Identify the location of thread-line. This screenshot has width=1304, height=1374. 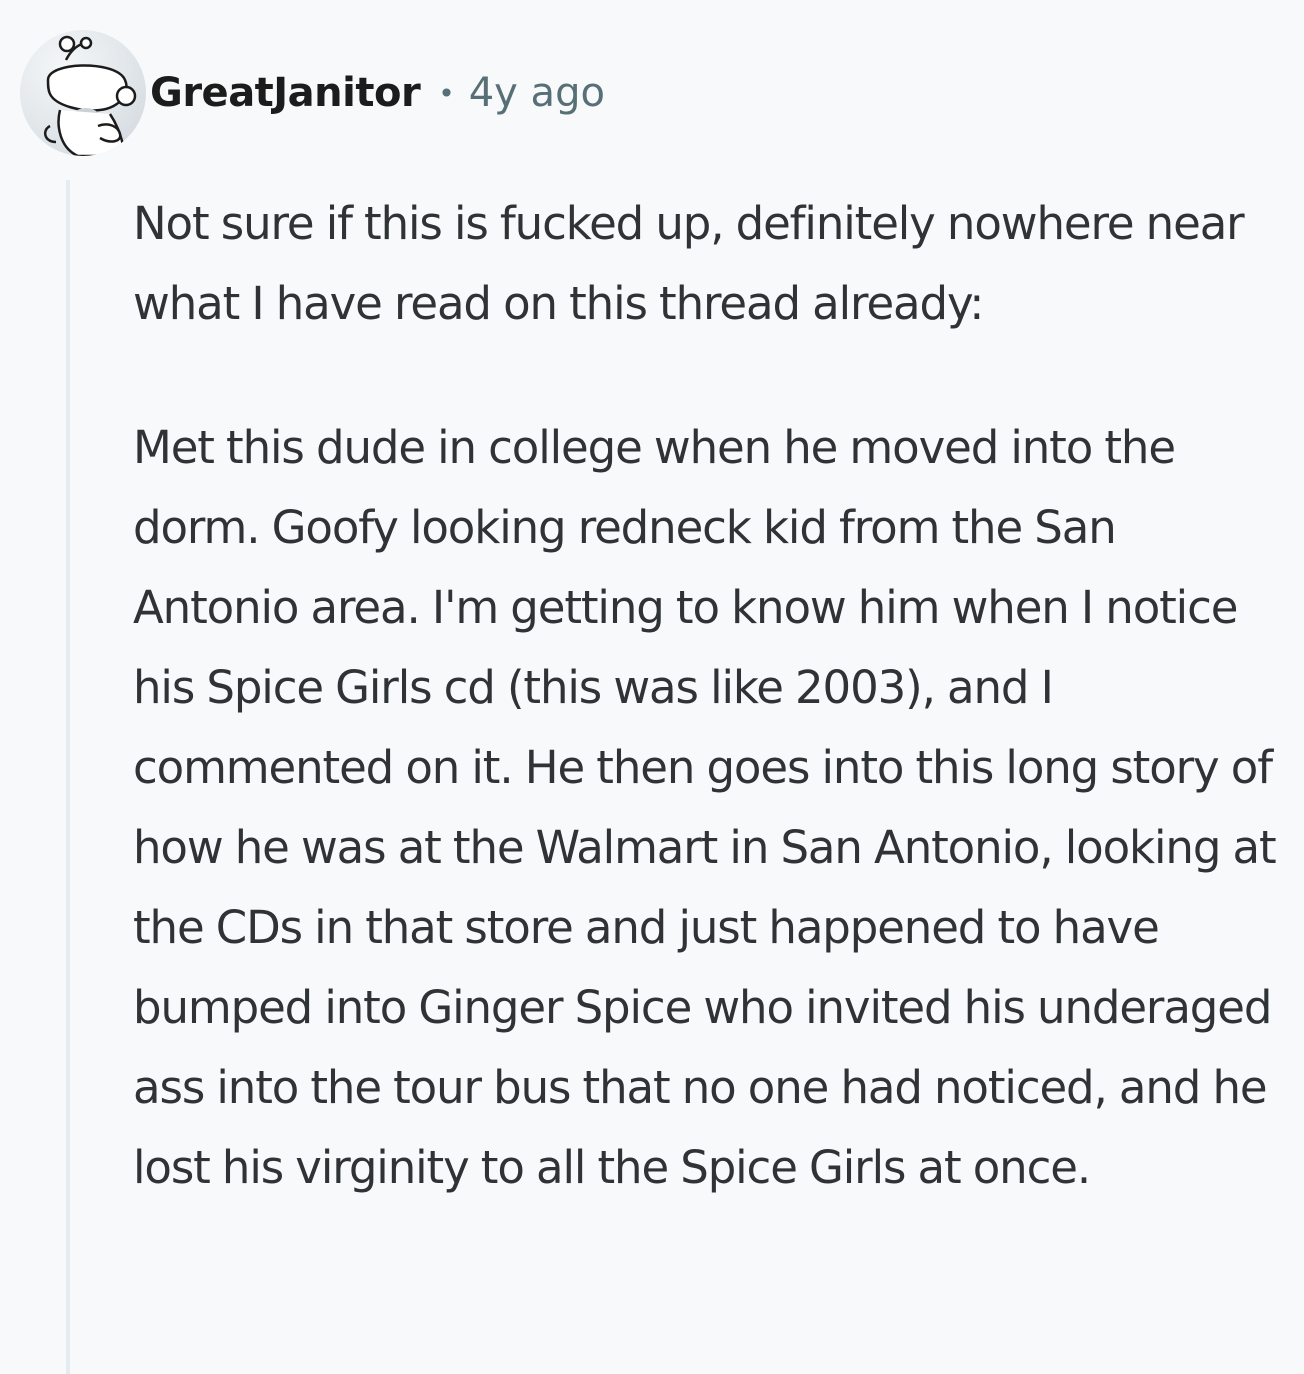
(68, 777).